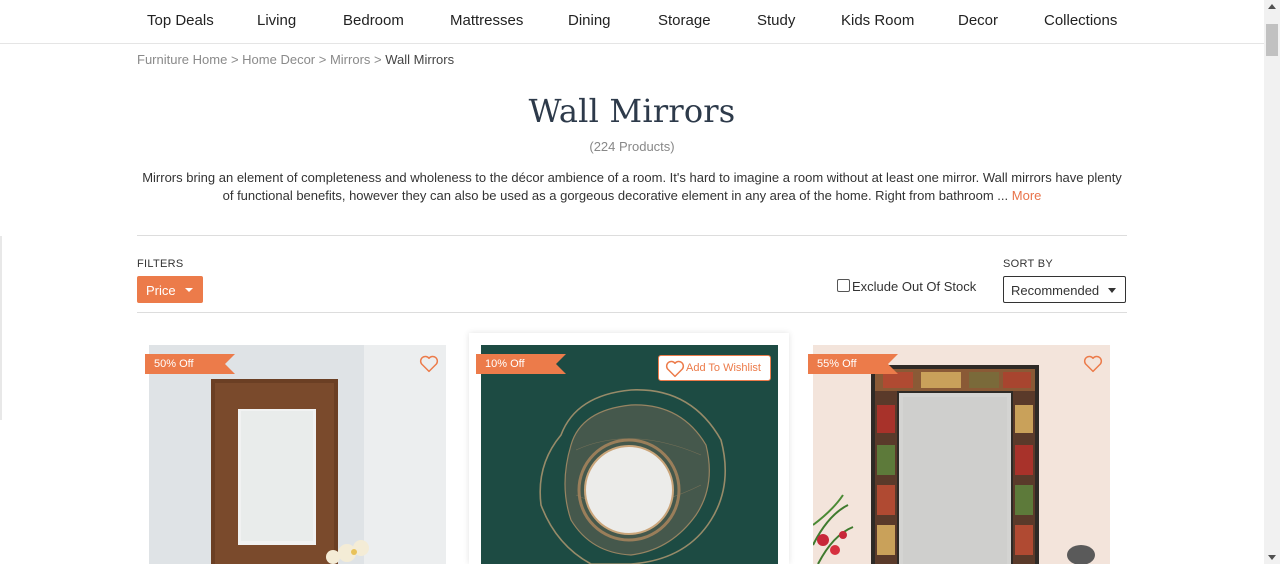 This screenshot has width=1280, height=564. Describe the element at coordinates (723, 368) in the screenshot. I see `add-to-wishlist-label: Add To Wishlist` at that location.